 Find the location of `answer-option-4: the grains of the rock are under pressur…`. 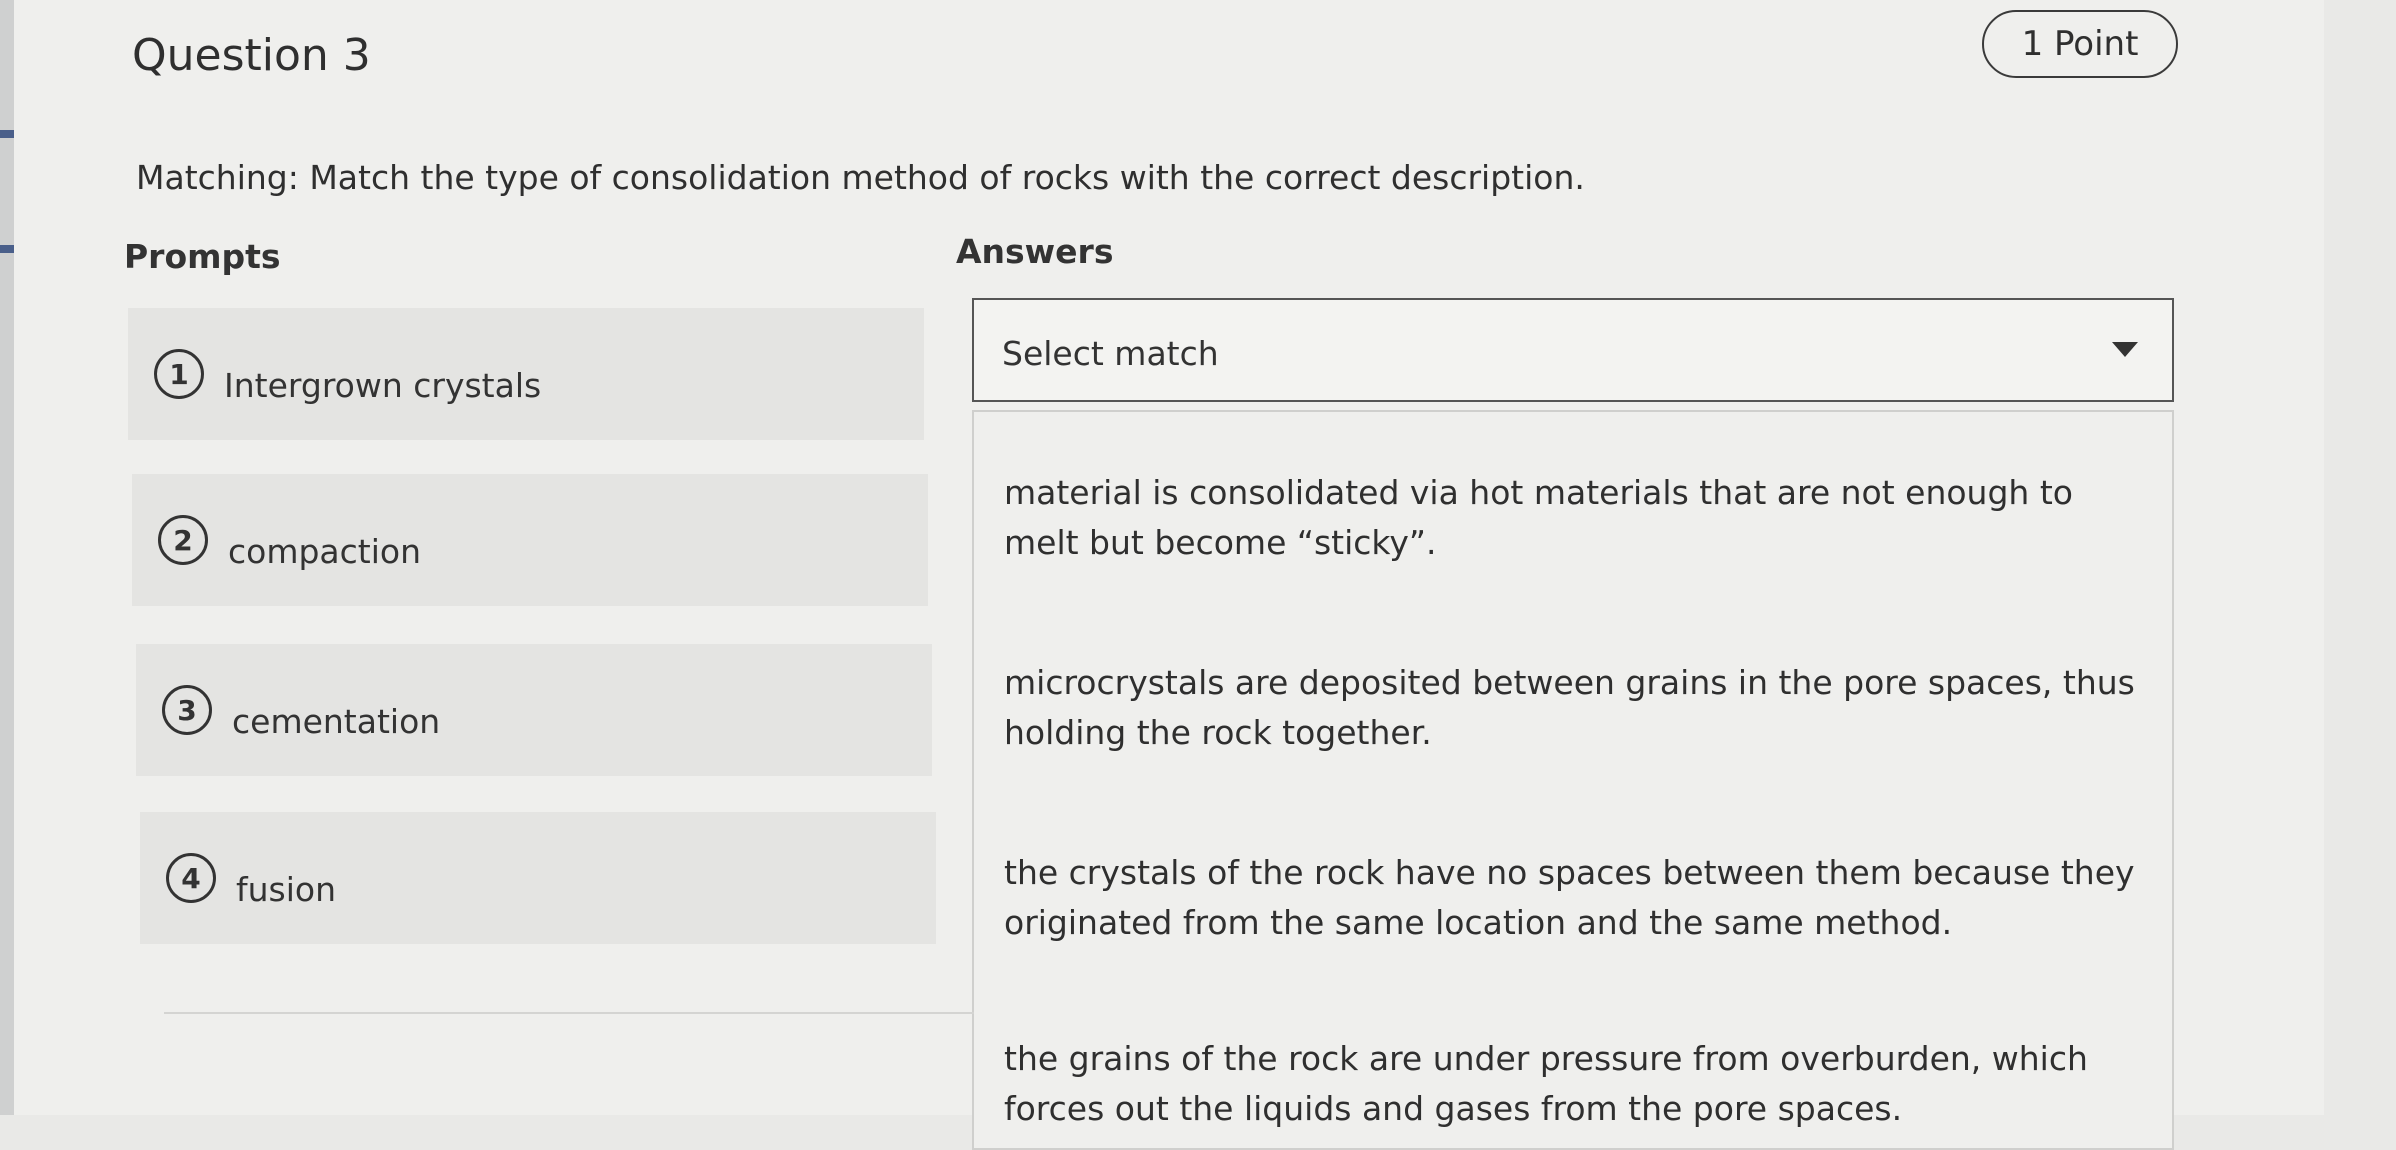

answer-option-4: the grains of the rock are under pressur… is located at coordinates (1574, 1084).